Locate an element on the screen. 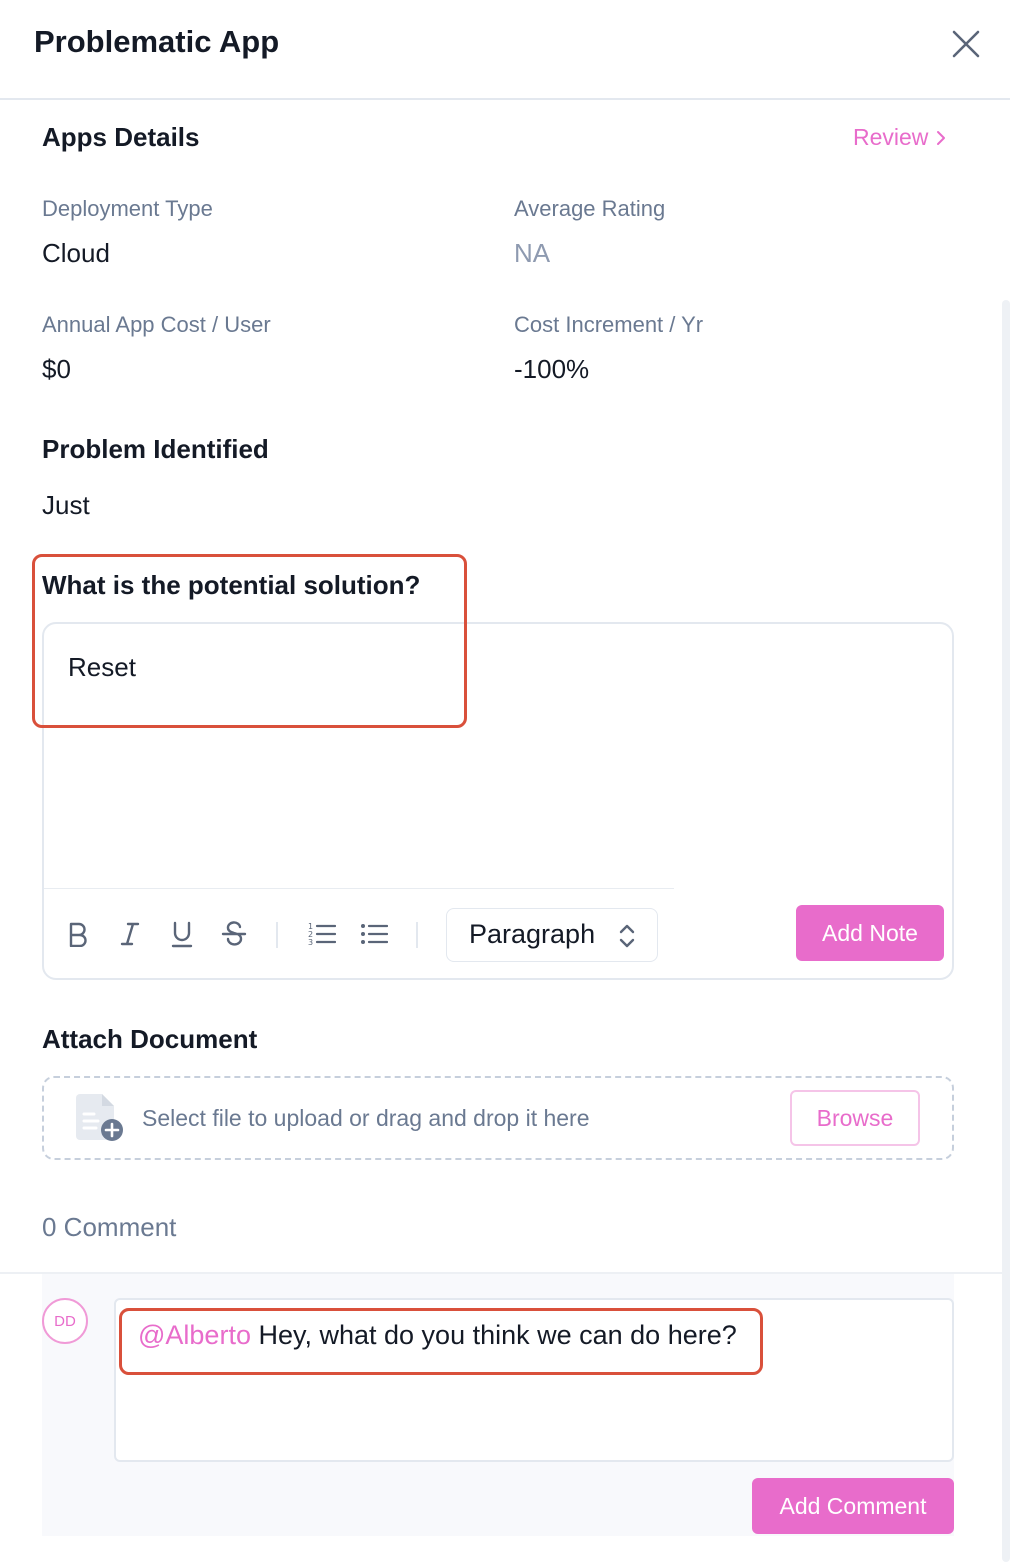  problem-text: Just is located at coordinates (66, 505).